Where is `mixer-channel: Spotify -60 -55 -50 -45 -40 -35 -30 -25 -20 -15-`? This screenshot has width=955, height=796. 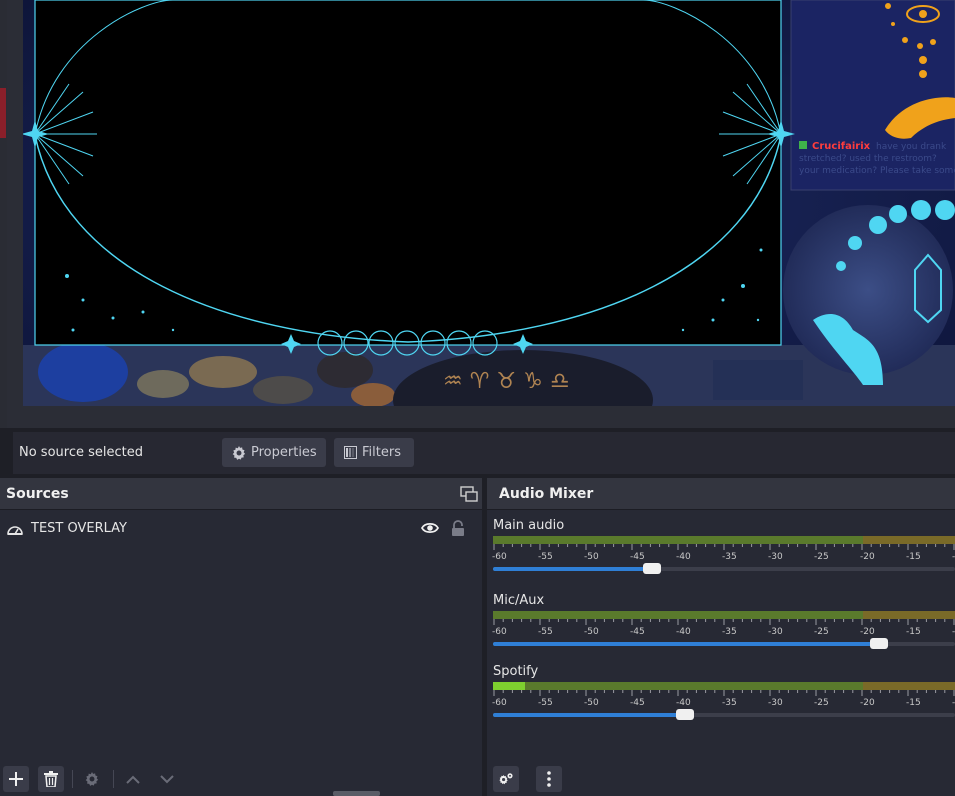
mixer-channel: Spotify -60 -55 -50 -45 -40 -35 -30 -25 -20 -15- is located at coordinates (721, 699).